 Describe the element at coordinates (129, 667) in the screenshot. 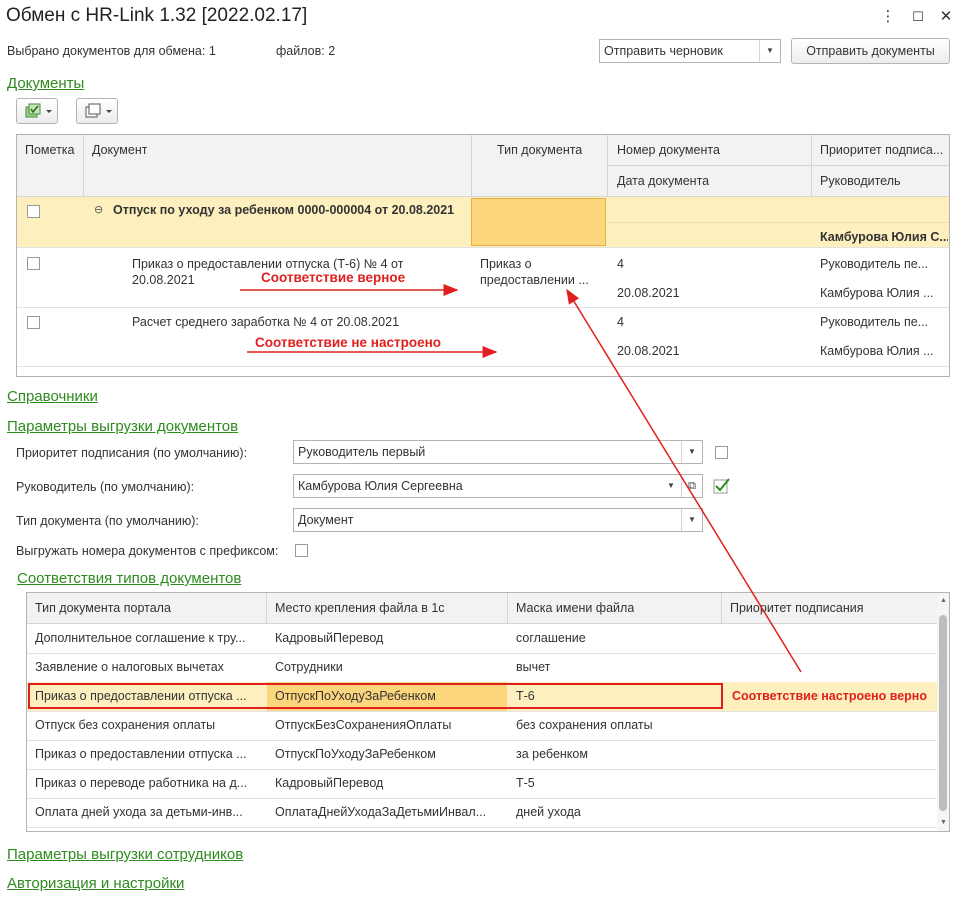

I see `match-row2-type: Заявление о налоговых вычетах` at that location.